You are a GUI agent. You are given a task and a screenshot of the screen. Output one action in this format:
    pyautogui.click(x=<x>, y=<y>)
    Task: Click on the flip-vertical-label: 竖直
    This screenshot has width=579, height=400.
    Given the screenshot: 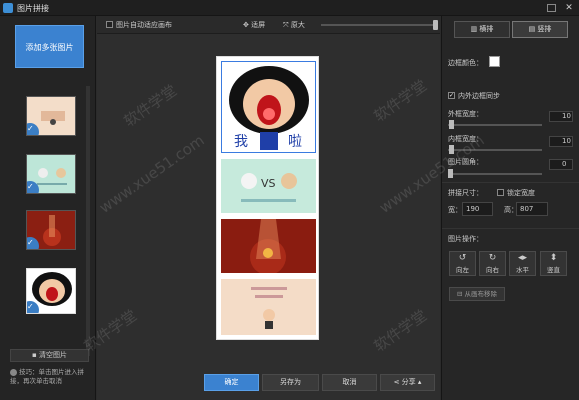 What is the action you would take?
    pyautogui.click(x=553, y=270)
    